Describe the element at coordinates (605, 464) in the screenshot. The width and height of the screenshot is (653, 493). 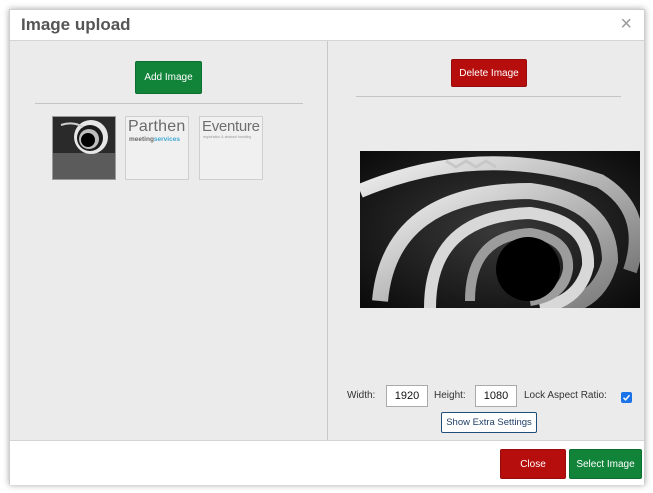
I see `select-image-button: Select Image` at that location.